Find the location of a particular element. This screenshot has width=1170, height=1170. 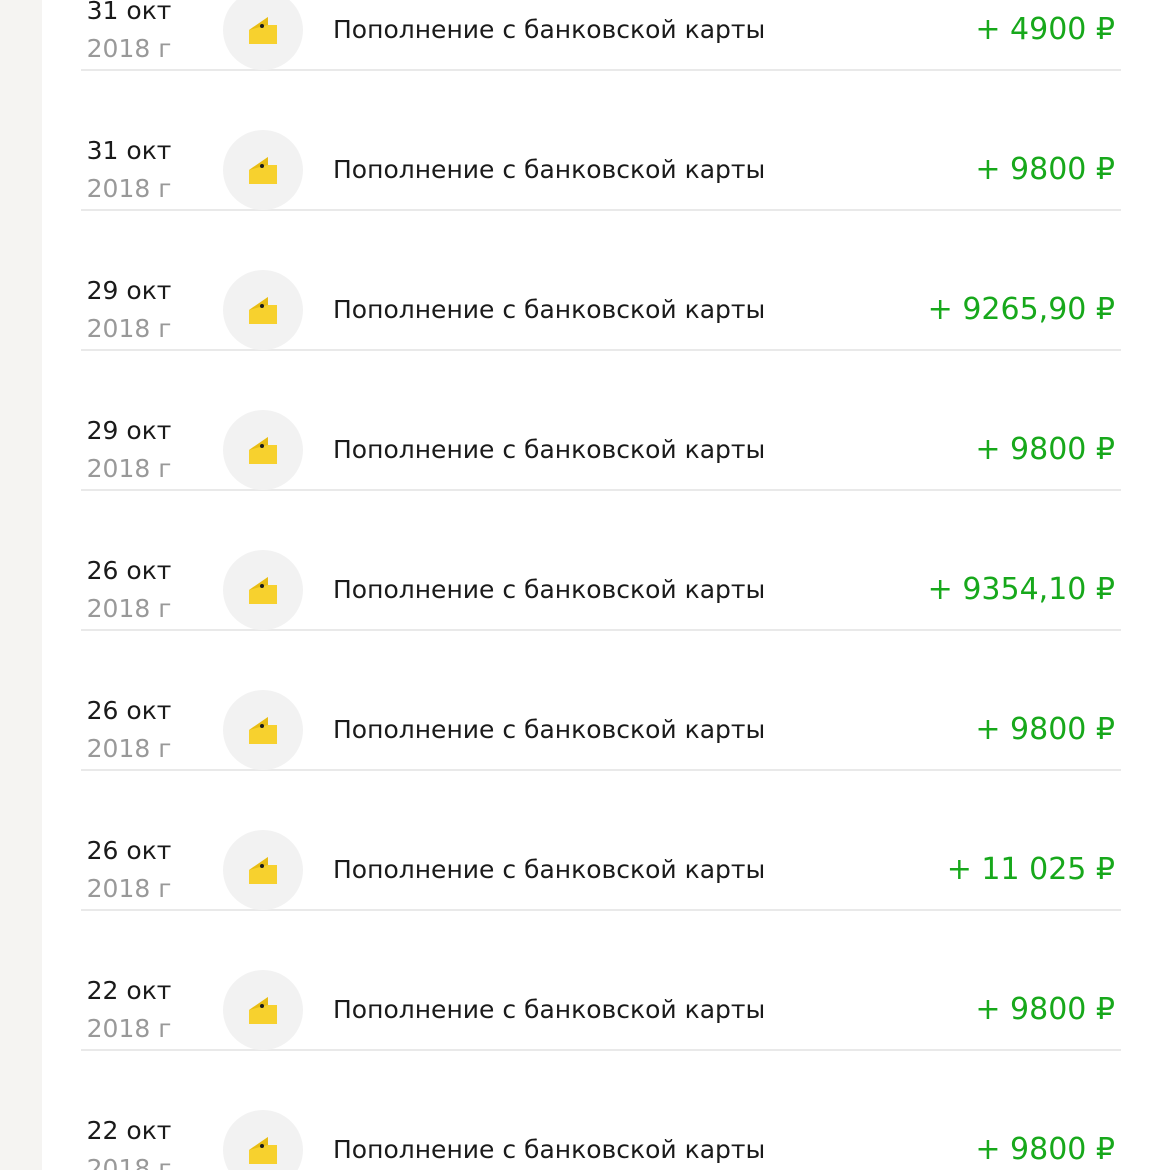

transaction-amount: + 9265,90 ₽ is located at coordinates (1021, 309).